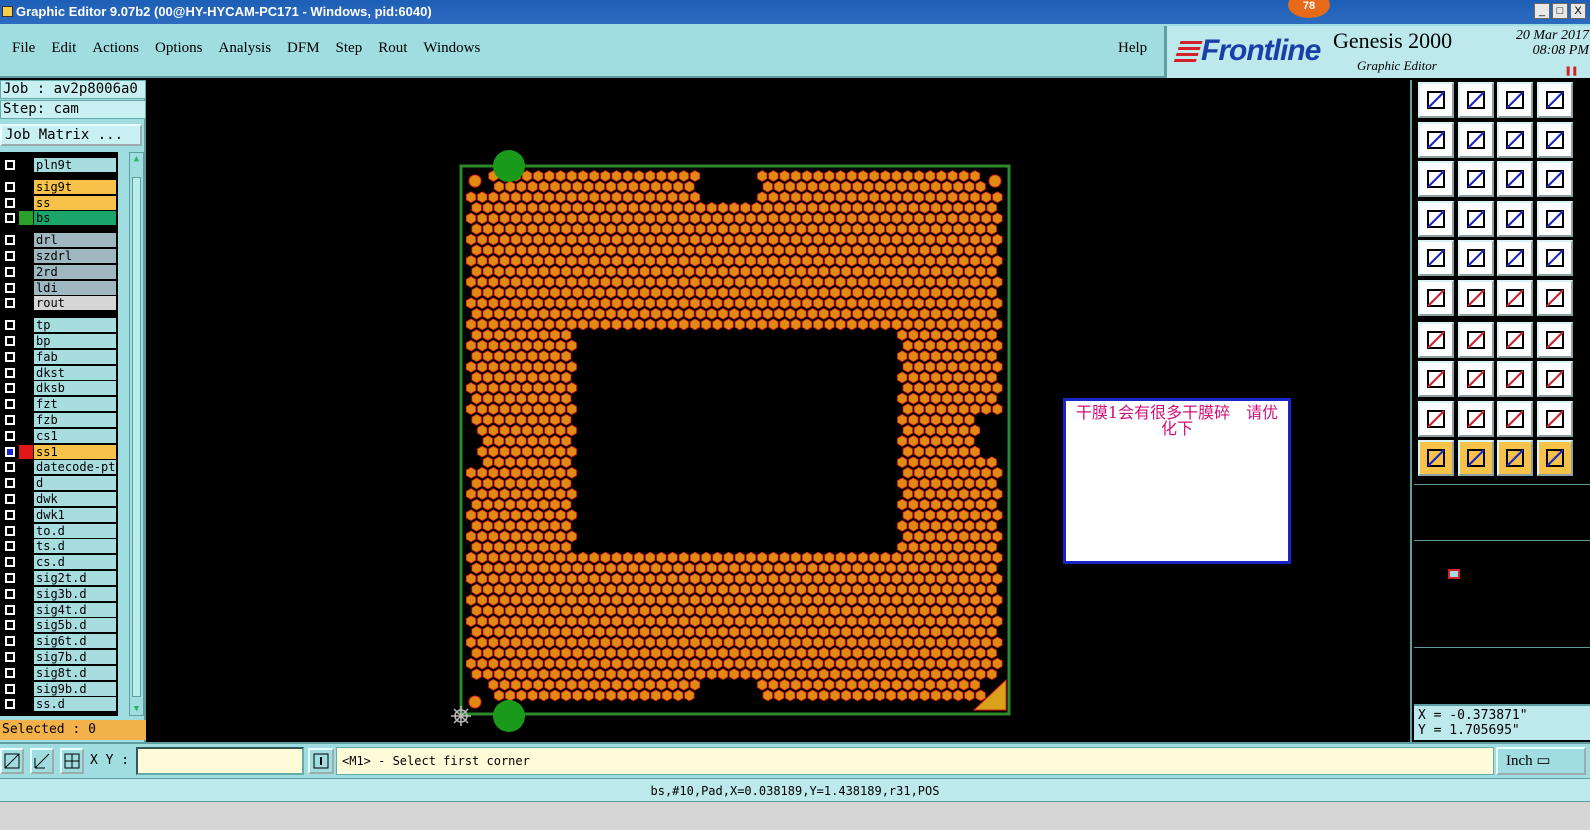  I want to click on layer-row-to.d: to.d, so click(59, 530).